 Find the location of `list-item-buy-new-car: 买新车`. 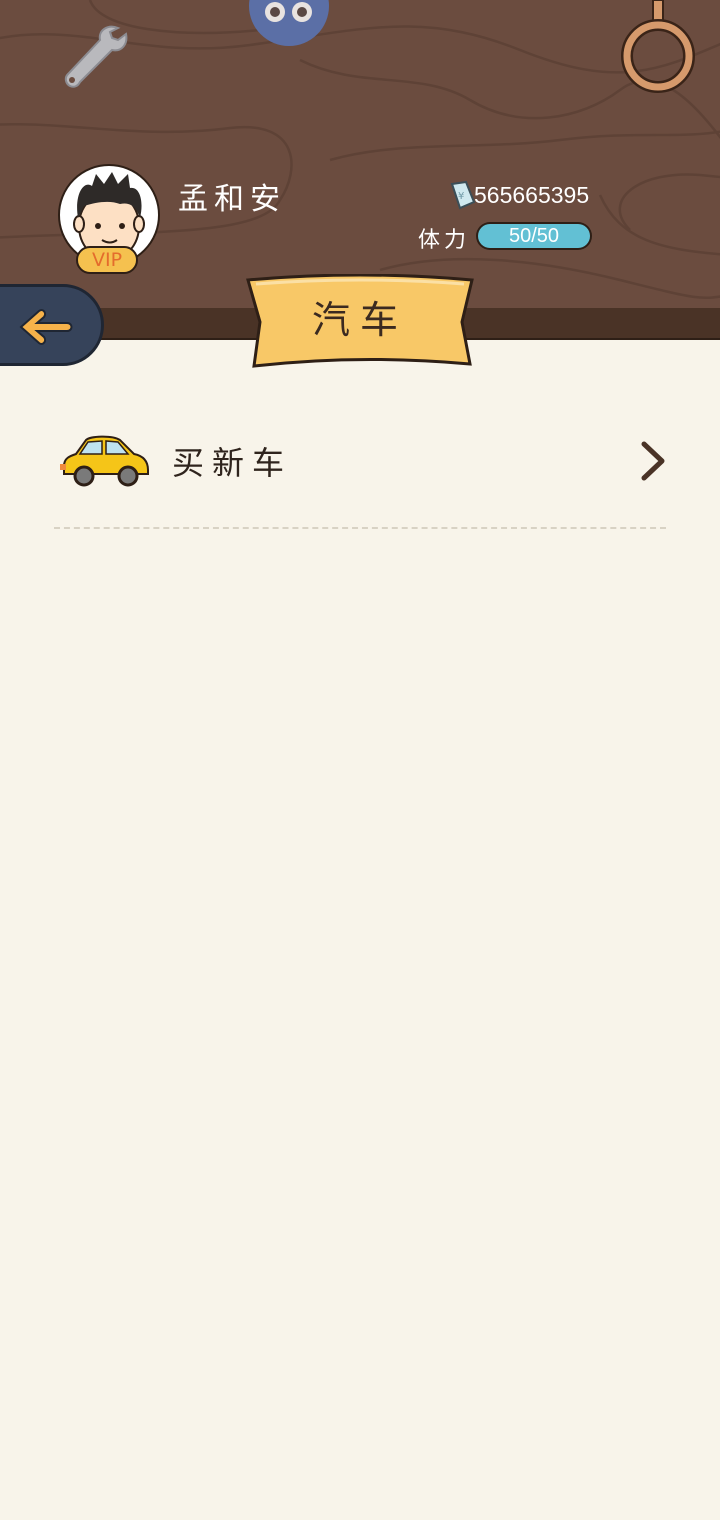

list-item-buy-new-car: 买新车 is located at coordinates (360, 462).